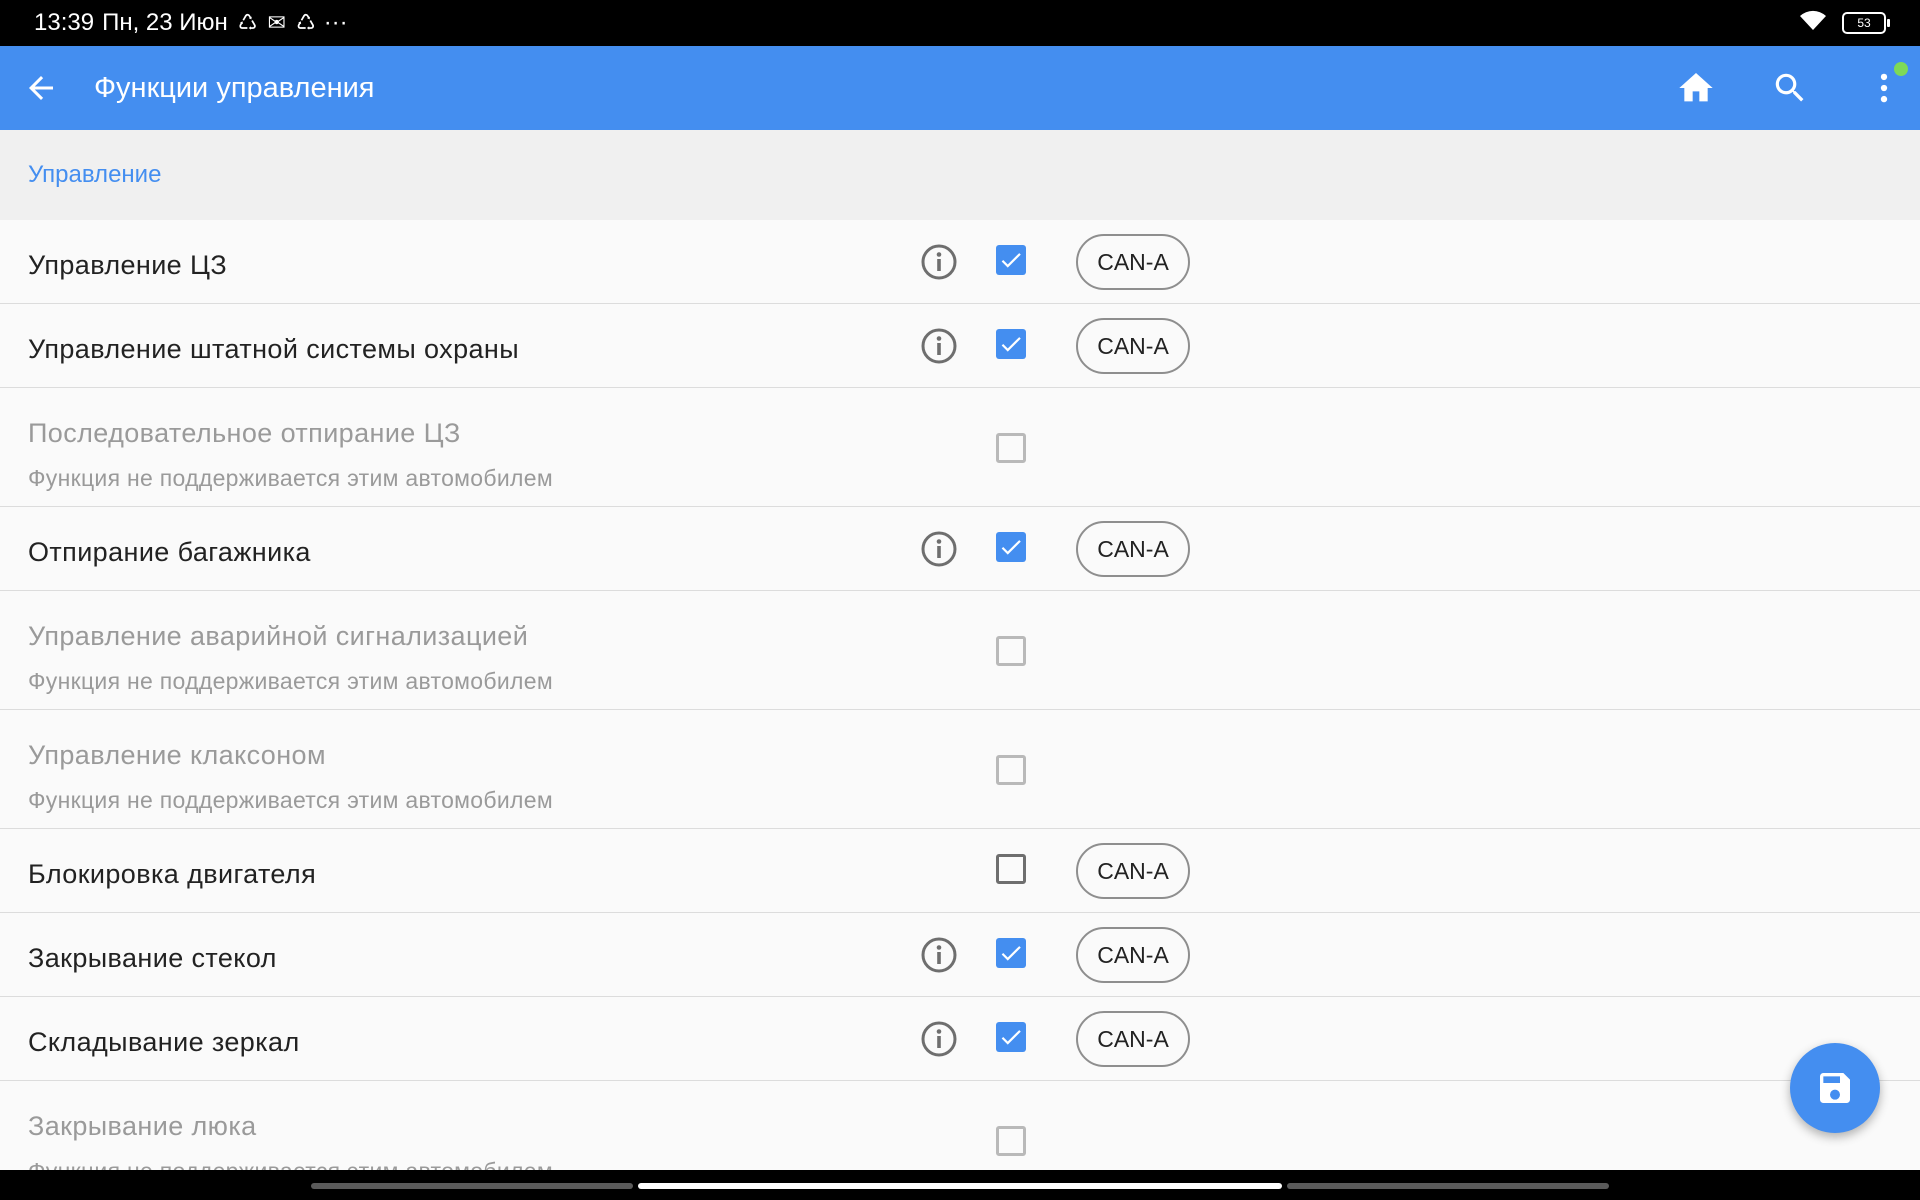 The image size is (1920, 1200). What do you see at coordinates (64, 22) in the screenshot?
I see `status-time: 13:39` at bounding box center [64, 22].